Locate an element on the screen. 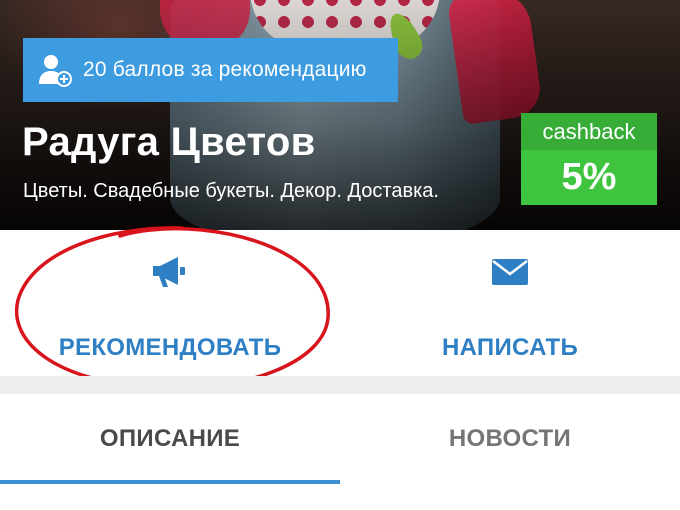 The width and height of the screenshot is (680, 510). recommend-label: РЕКОМЕНДОВАТЬ is located at coordinates (170, 347).